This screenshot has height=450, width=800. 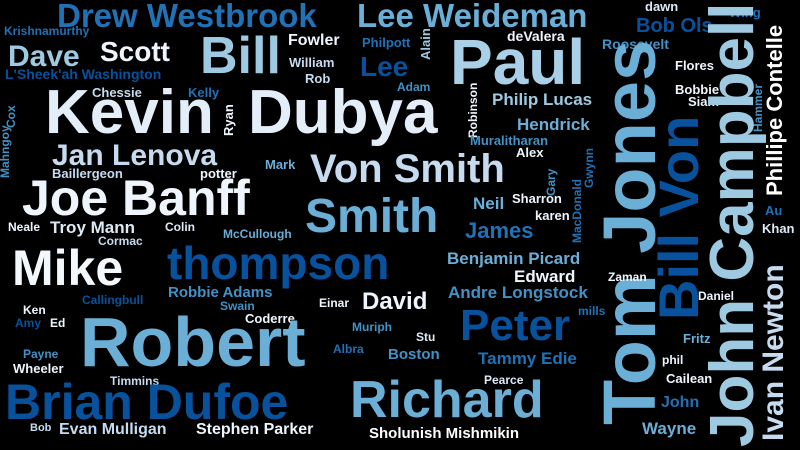 I want to click on word-john: John, so click(x=680, y=403).